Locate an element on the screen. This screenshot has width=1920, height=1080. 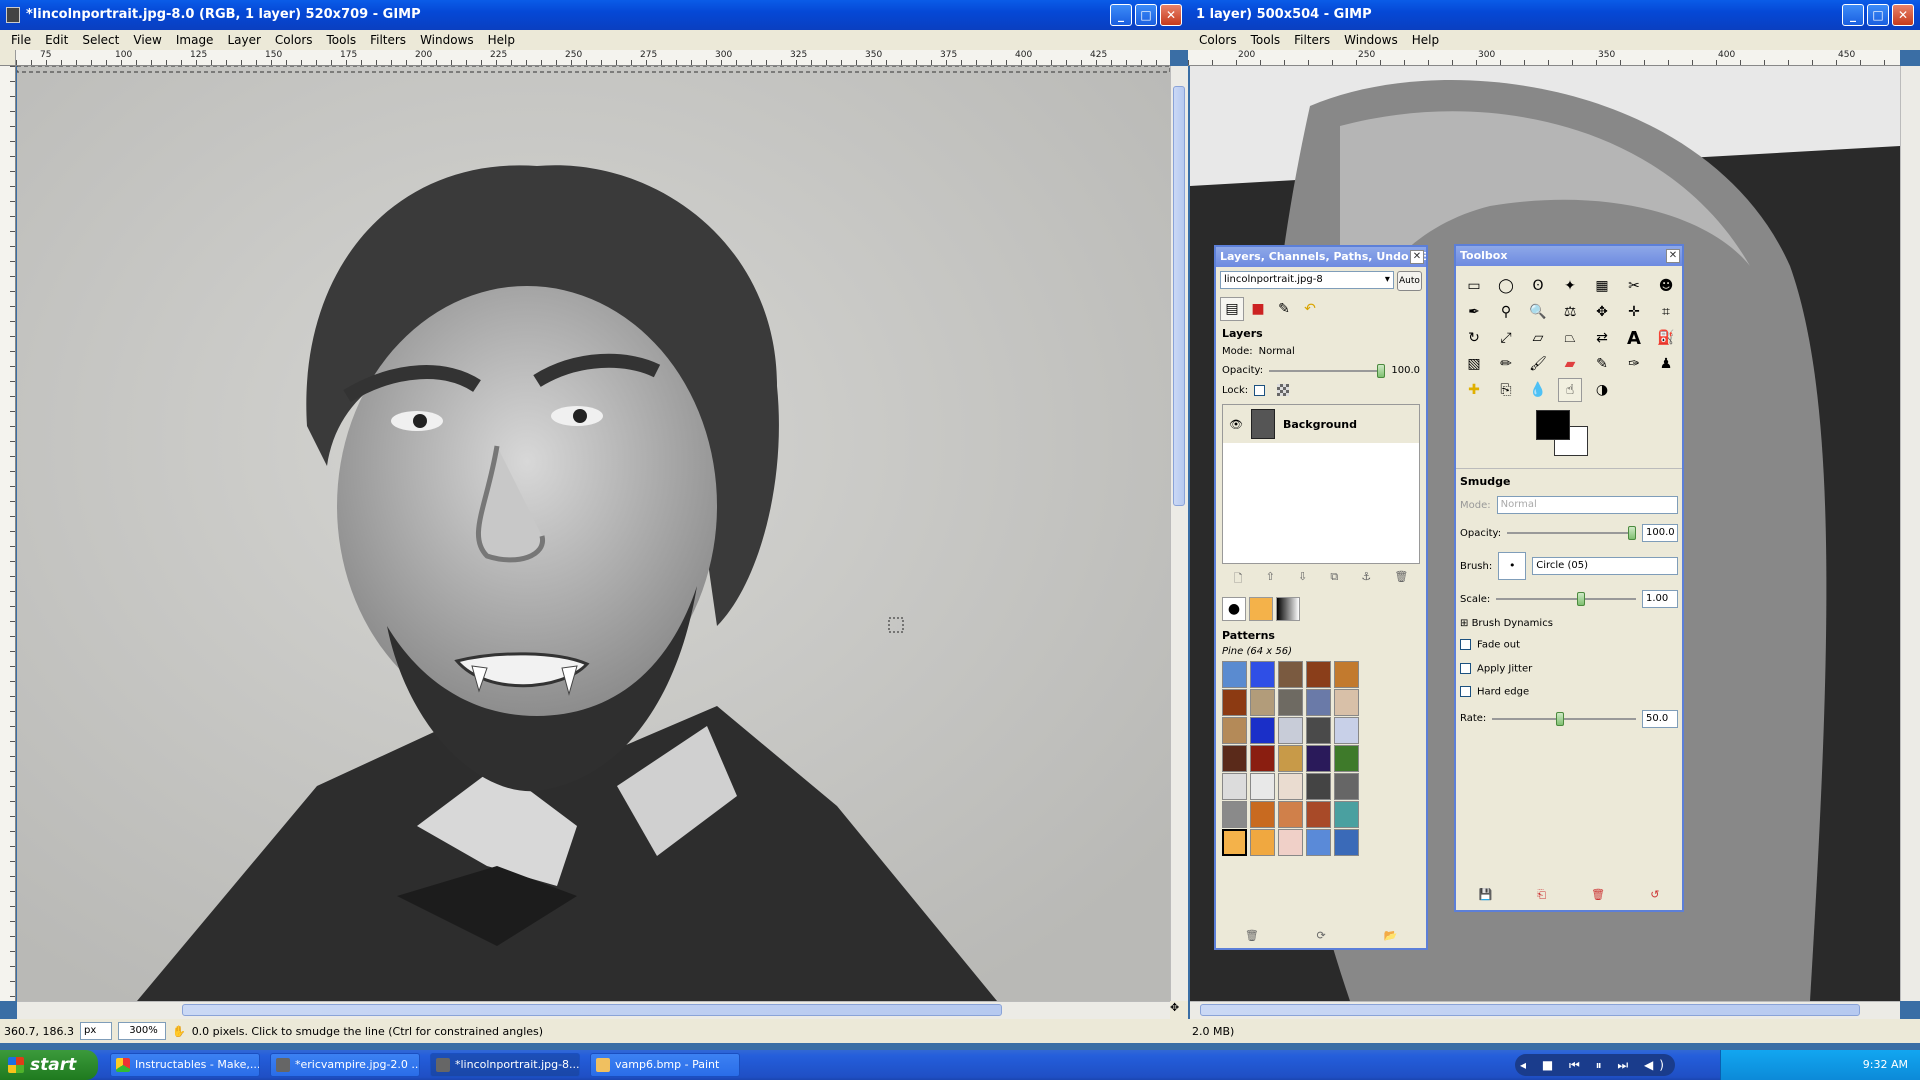
flip-icon: ⇄ is located at coordinates (1602, 338).